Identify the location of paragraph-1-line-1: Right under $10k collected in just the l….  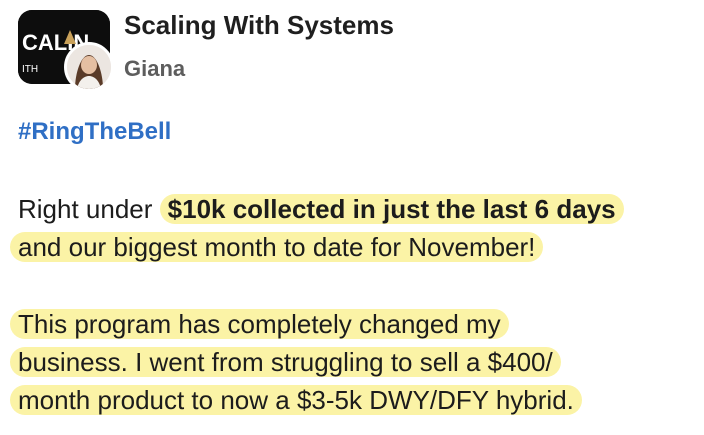
(355, 209).